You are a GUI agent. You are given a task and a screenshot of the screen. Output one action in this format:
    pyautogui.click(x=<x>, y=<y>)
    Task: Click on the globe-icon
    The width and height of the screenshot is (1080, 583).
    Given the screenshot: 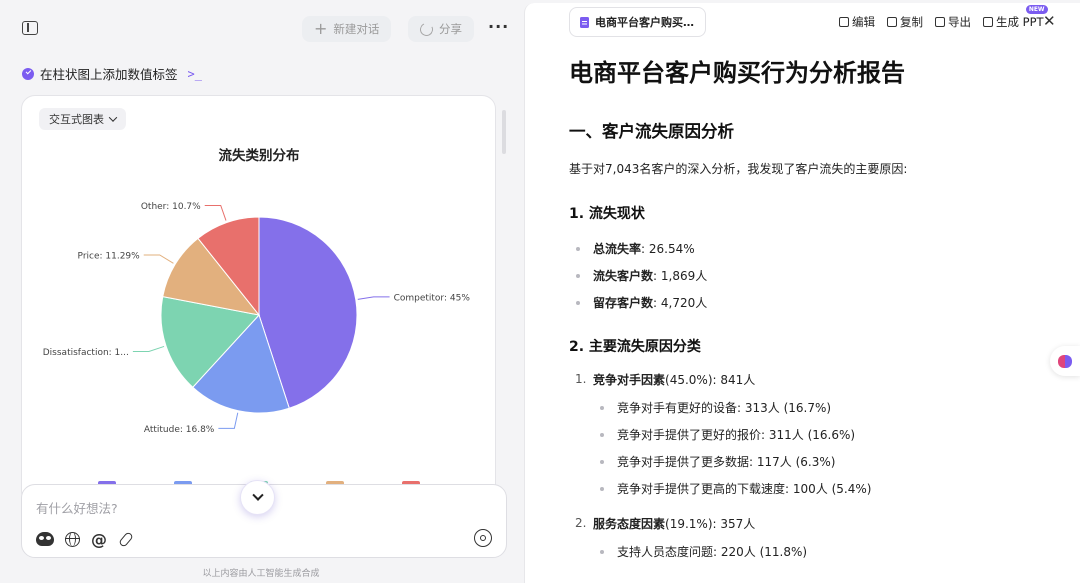 What is the action you would take?
    pyautogui.click(x=72, y=539)
    